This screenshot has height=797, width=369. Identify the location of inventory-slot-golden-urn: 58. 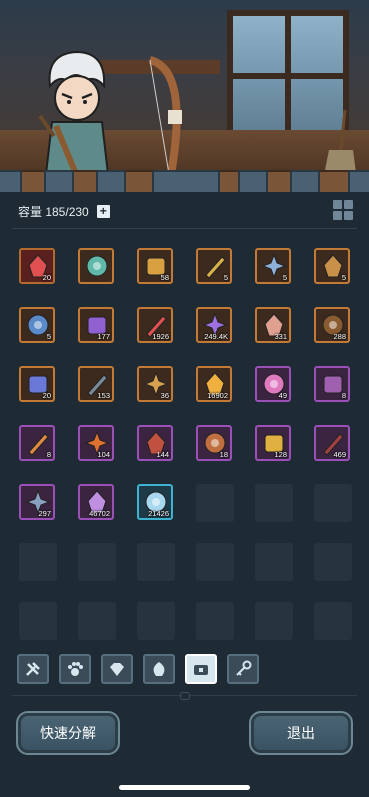
(155, 266).